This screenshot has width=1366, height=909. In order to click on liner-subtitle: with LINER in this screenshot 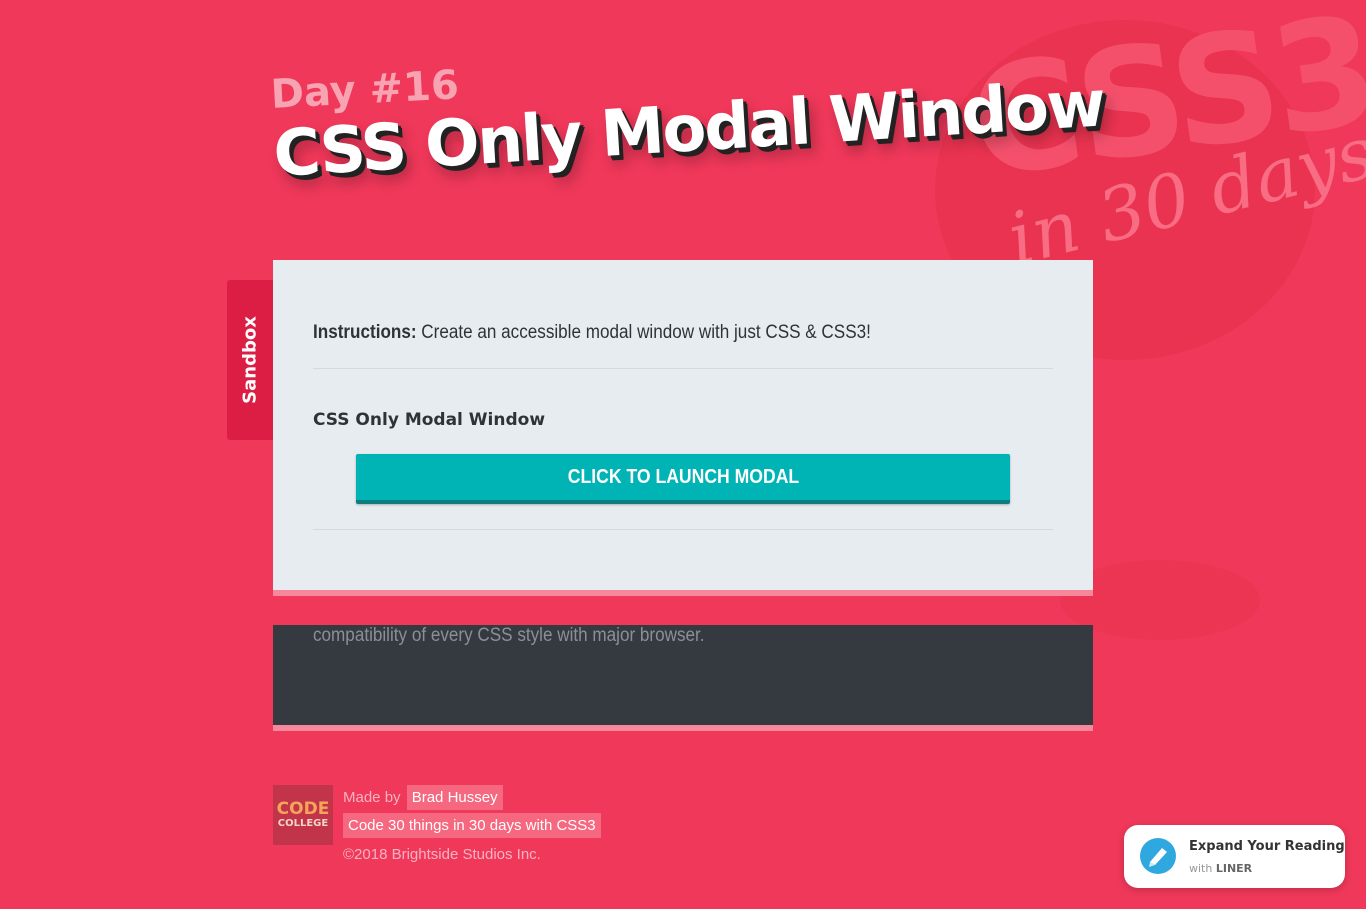, I will do `click(1220, 868)`.